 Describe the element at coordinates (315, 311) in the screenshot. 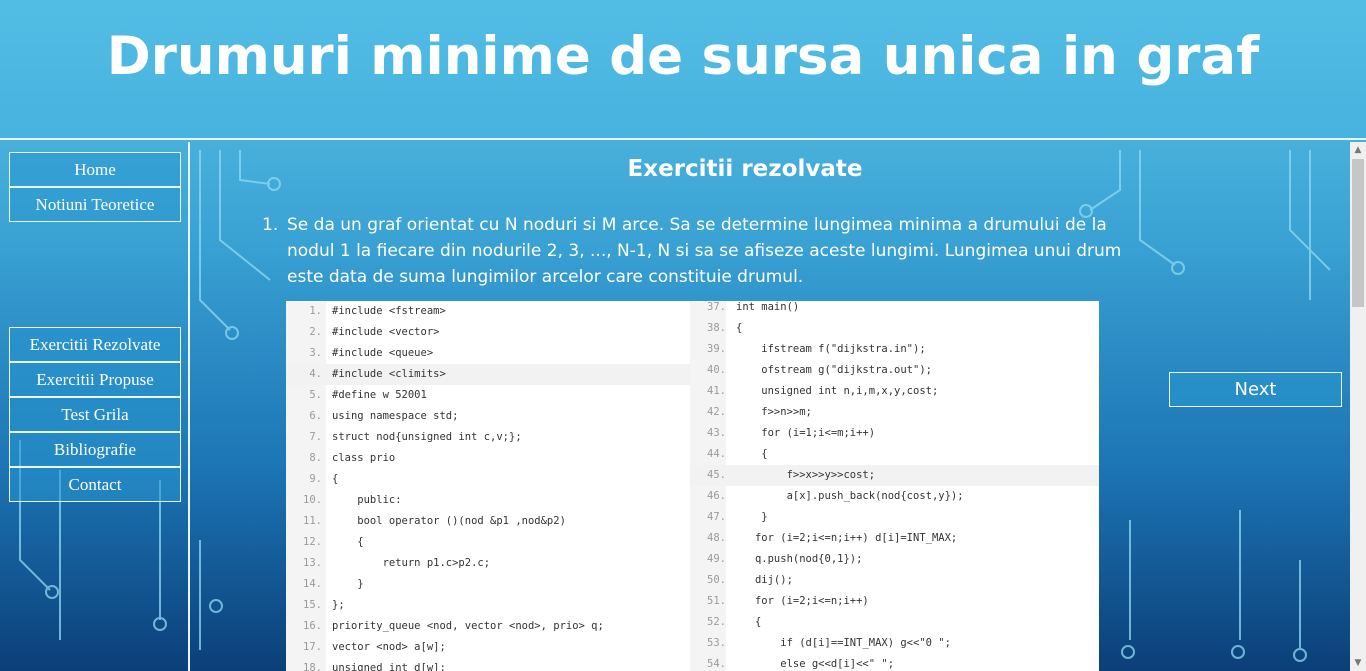

I see `line-number: 1.` at that location.